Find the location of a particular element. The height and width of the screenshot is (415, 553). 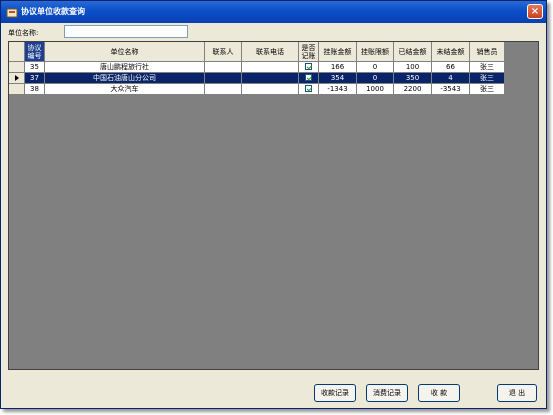

column-header-charged: 是否记账 is located at coordinates (309, 52).